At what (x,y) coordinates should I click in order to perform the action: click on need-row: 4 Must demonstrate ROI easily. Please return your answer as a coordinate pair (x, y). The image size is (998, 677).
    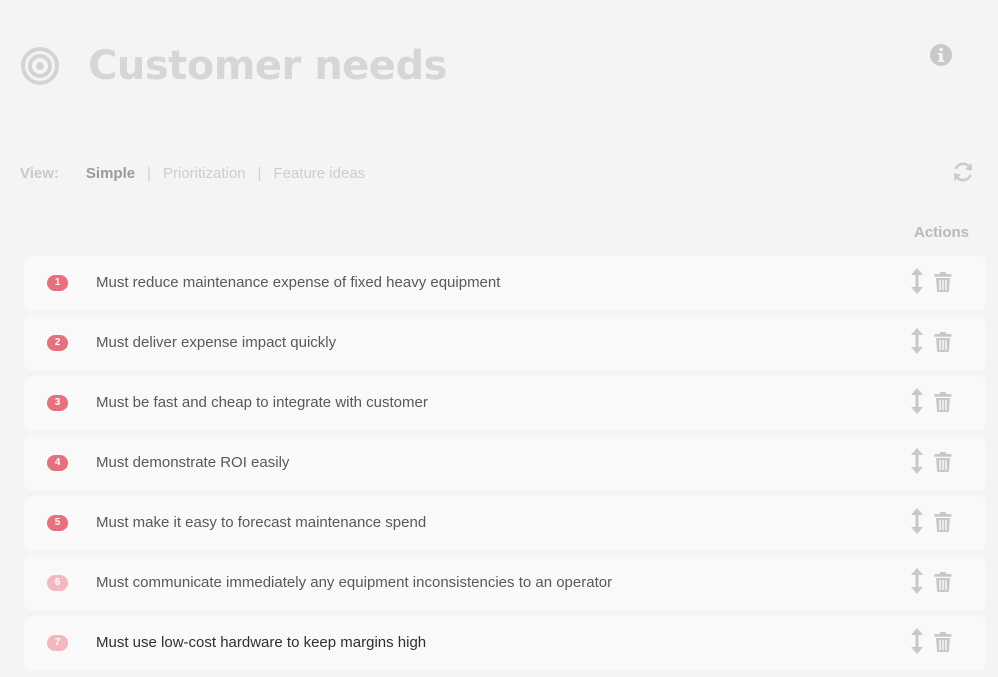
    Looking at the image, I should click on (505, 463).